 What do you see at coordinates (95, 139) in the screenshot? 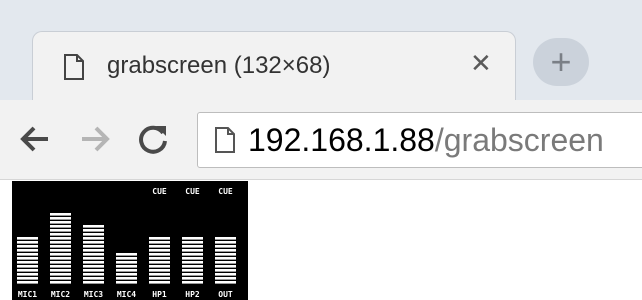
I see `forward-arrow-icon` at bounding box center [95, 139].